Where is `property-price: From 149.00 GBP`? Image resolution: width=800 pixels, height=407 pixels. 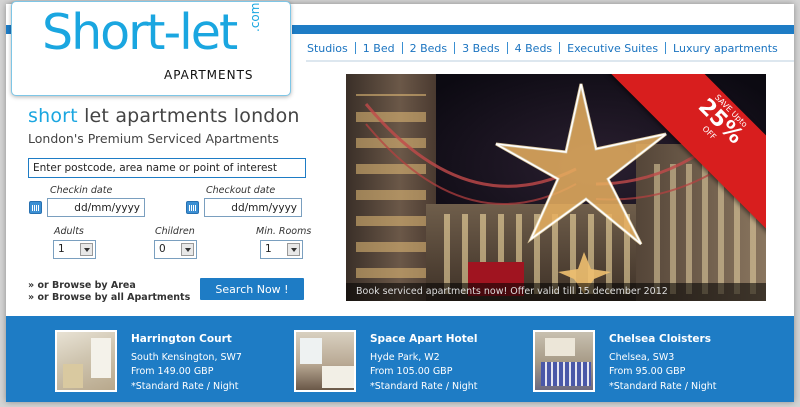
property-price: From 149.00 GBP is located at coordinates (172, 371).